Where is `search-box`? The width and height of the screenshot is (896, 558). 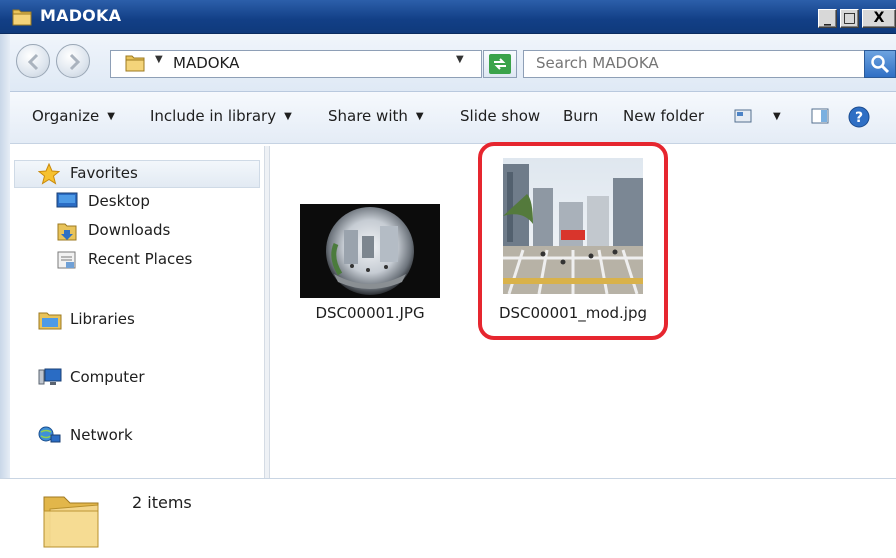
search-box is located at coordinates (694, 64).